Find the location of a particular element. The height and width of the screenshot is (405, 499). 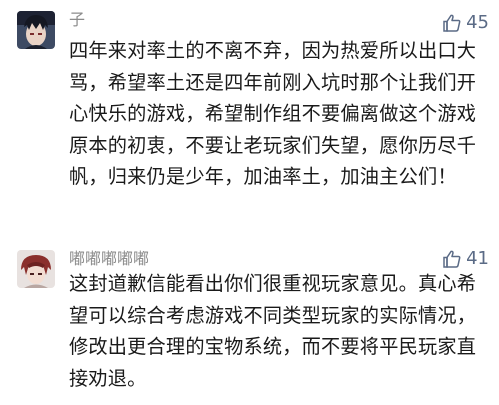

like-count: 41 is located at coordinates (477, 258).